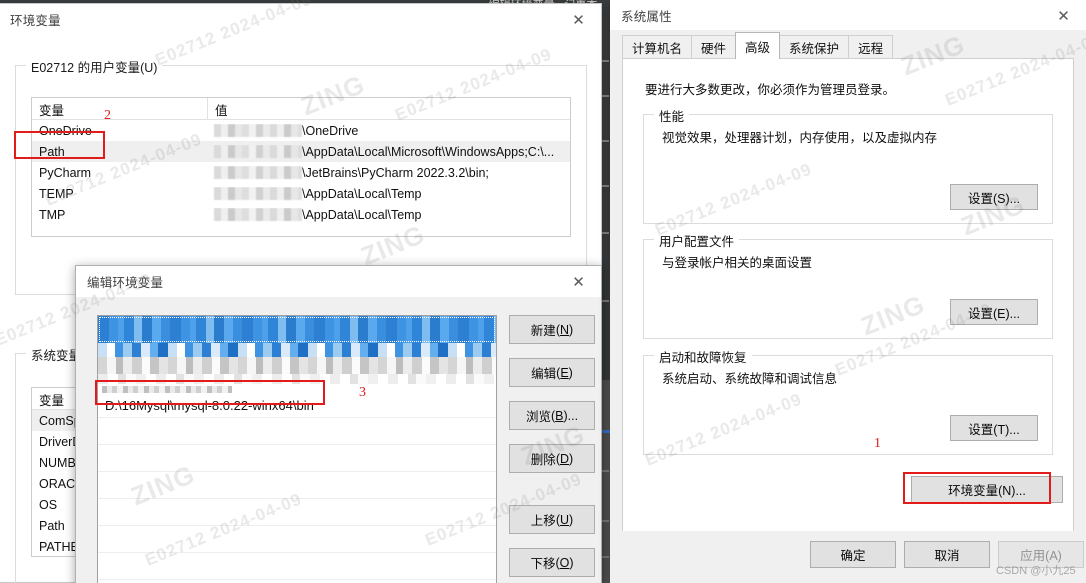  Describe the element at coordinates (56, 193) in the screenshot. I see `row-variable-name: TEMP` at that location.